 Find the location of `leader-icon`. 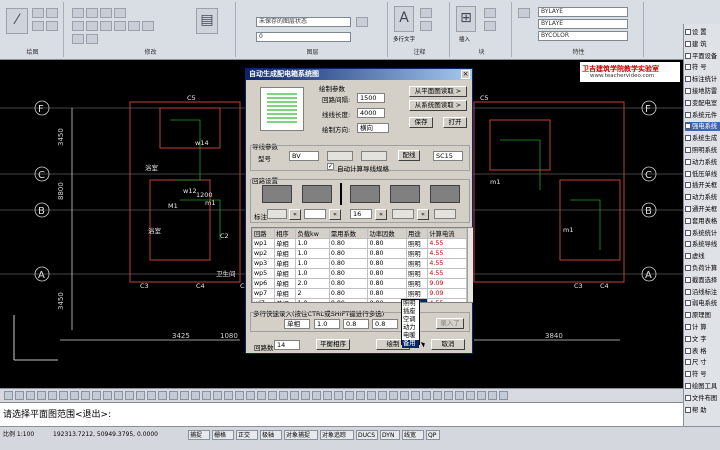

leader-icon is located at coordinates (426, 26).